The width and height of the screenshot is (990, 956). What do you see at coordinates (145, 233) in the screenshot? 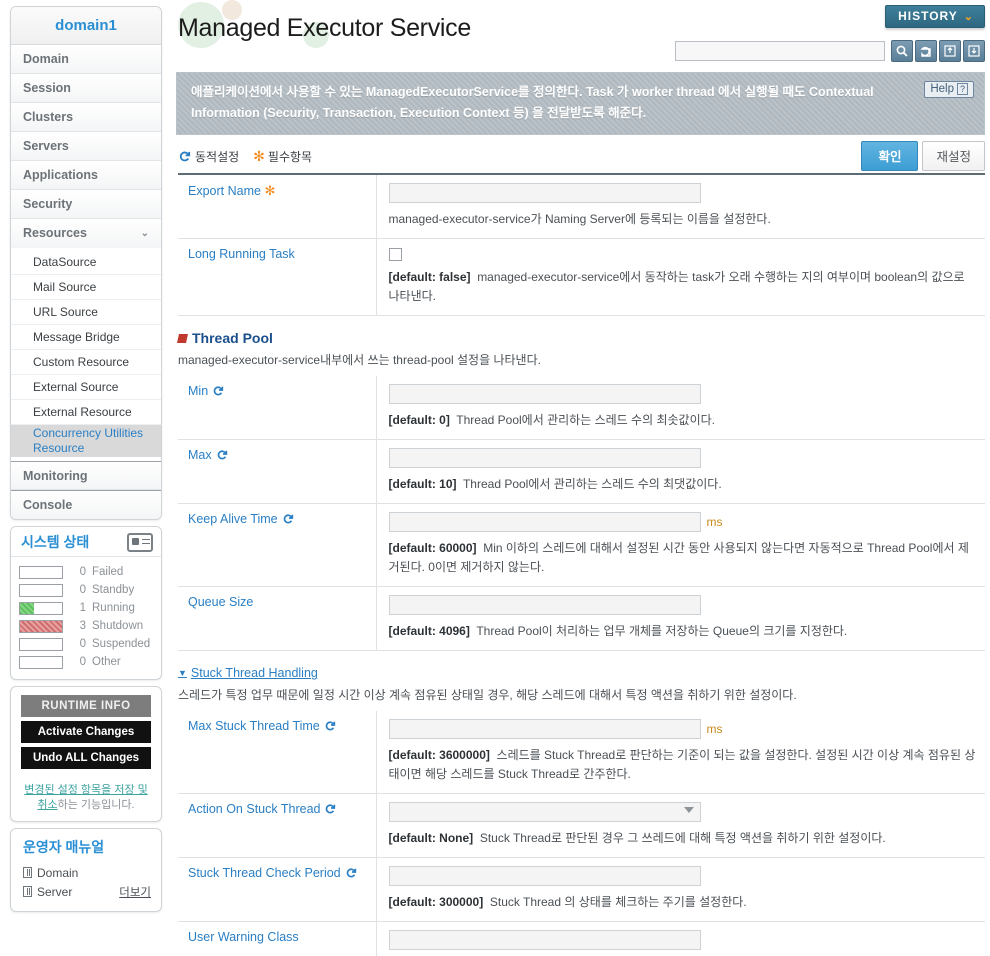
I see `chevron-down-icon: ⌄` at bounding box center [145, 233].